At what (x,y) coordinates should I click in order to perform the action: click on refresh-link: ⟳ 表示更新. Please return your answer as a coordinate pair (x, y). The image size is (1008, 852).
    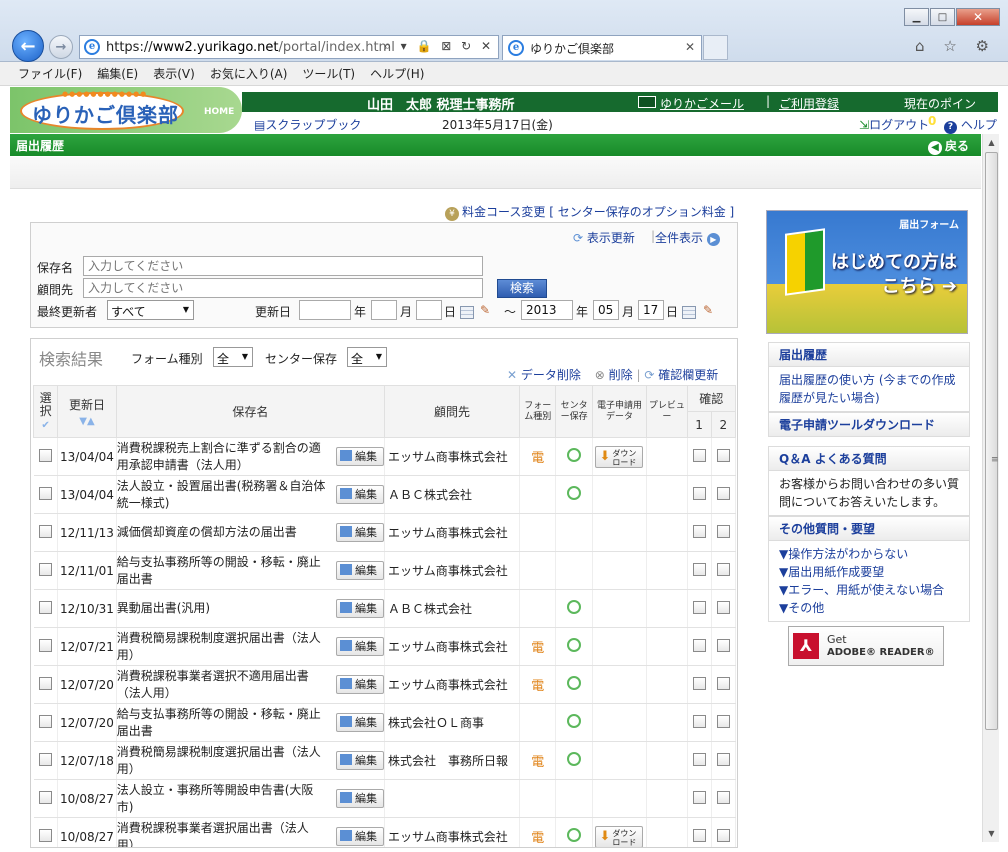
    Looking at the image, I should click on (604, 237).